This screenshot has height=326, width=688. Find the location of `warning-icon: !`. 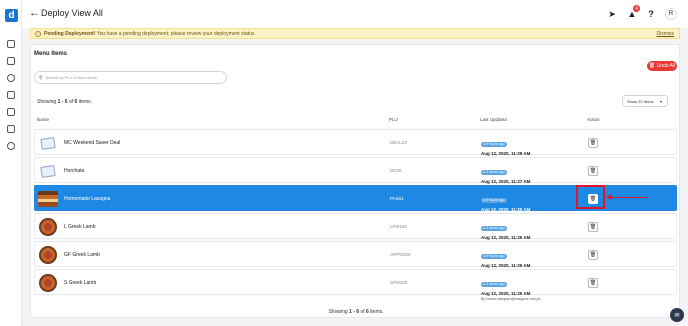

warning-icon: ! is located at coordinates (38, 33).